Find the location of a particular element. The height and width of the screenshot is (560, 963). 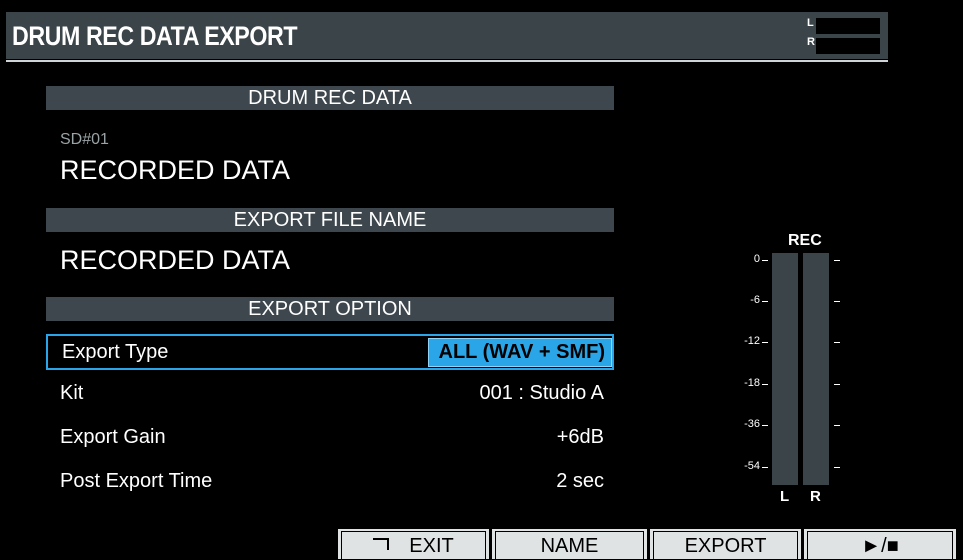

exit-button-label: EXIT is located at coordinates (431, 546).